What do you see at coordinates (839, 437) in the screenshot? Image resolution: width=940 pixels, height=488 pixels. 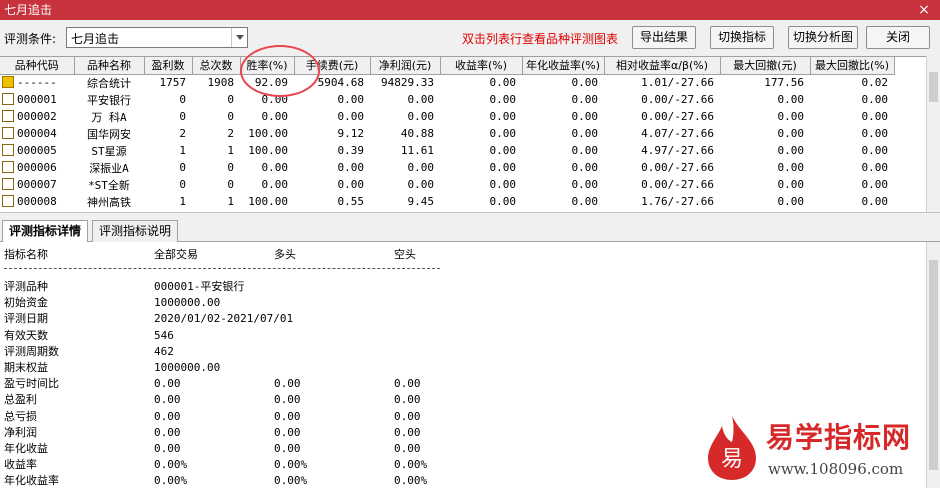 I see `brand-name: 易学指标网` at bounding box center [839, 437].